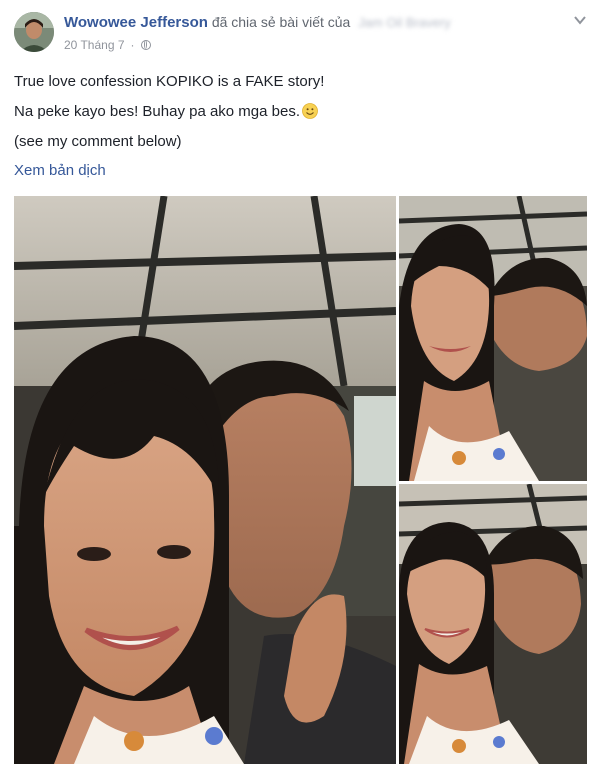 This screenshot has height=764, width=600. I want to click on see-translation-link: Xem bản dịch, so click(60, 170).